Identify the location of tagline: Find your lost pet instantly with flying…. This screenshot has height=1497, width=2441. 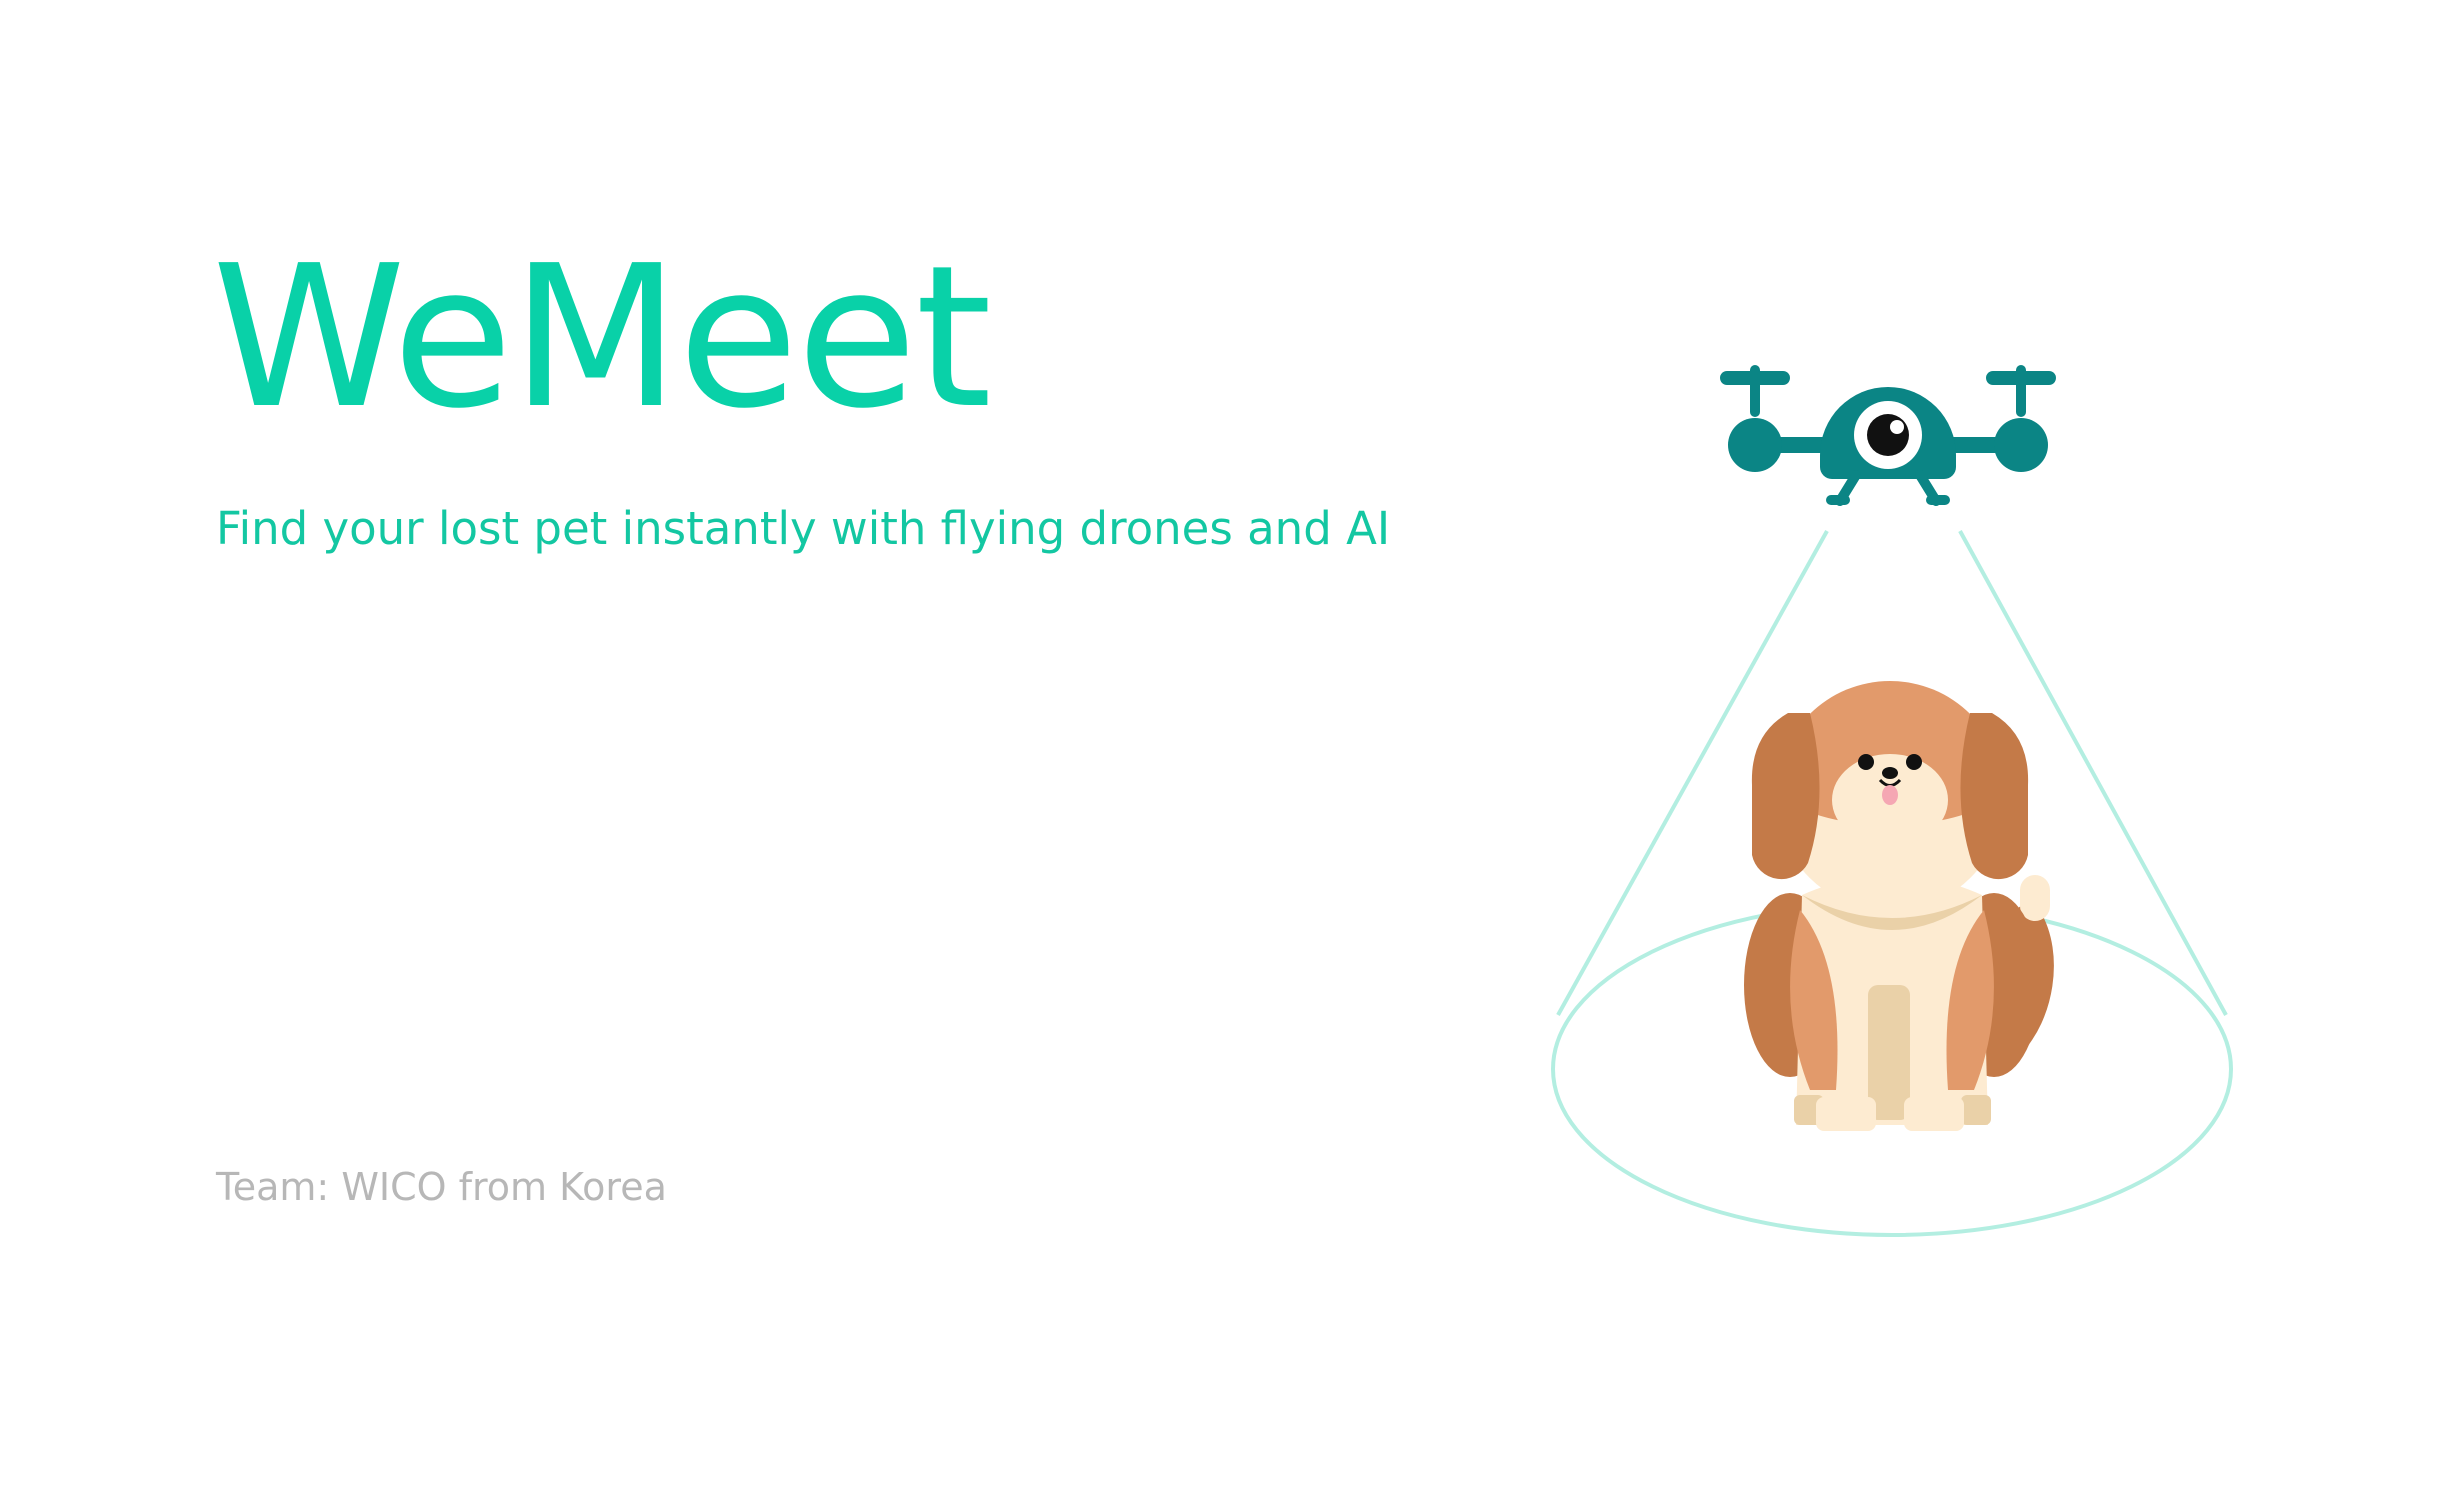
(803, 528).